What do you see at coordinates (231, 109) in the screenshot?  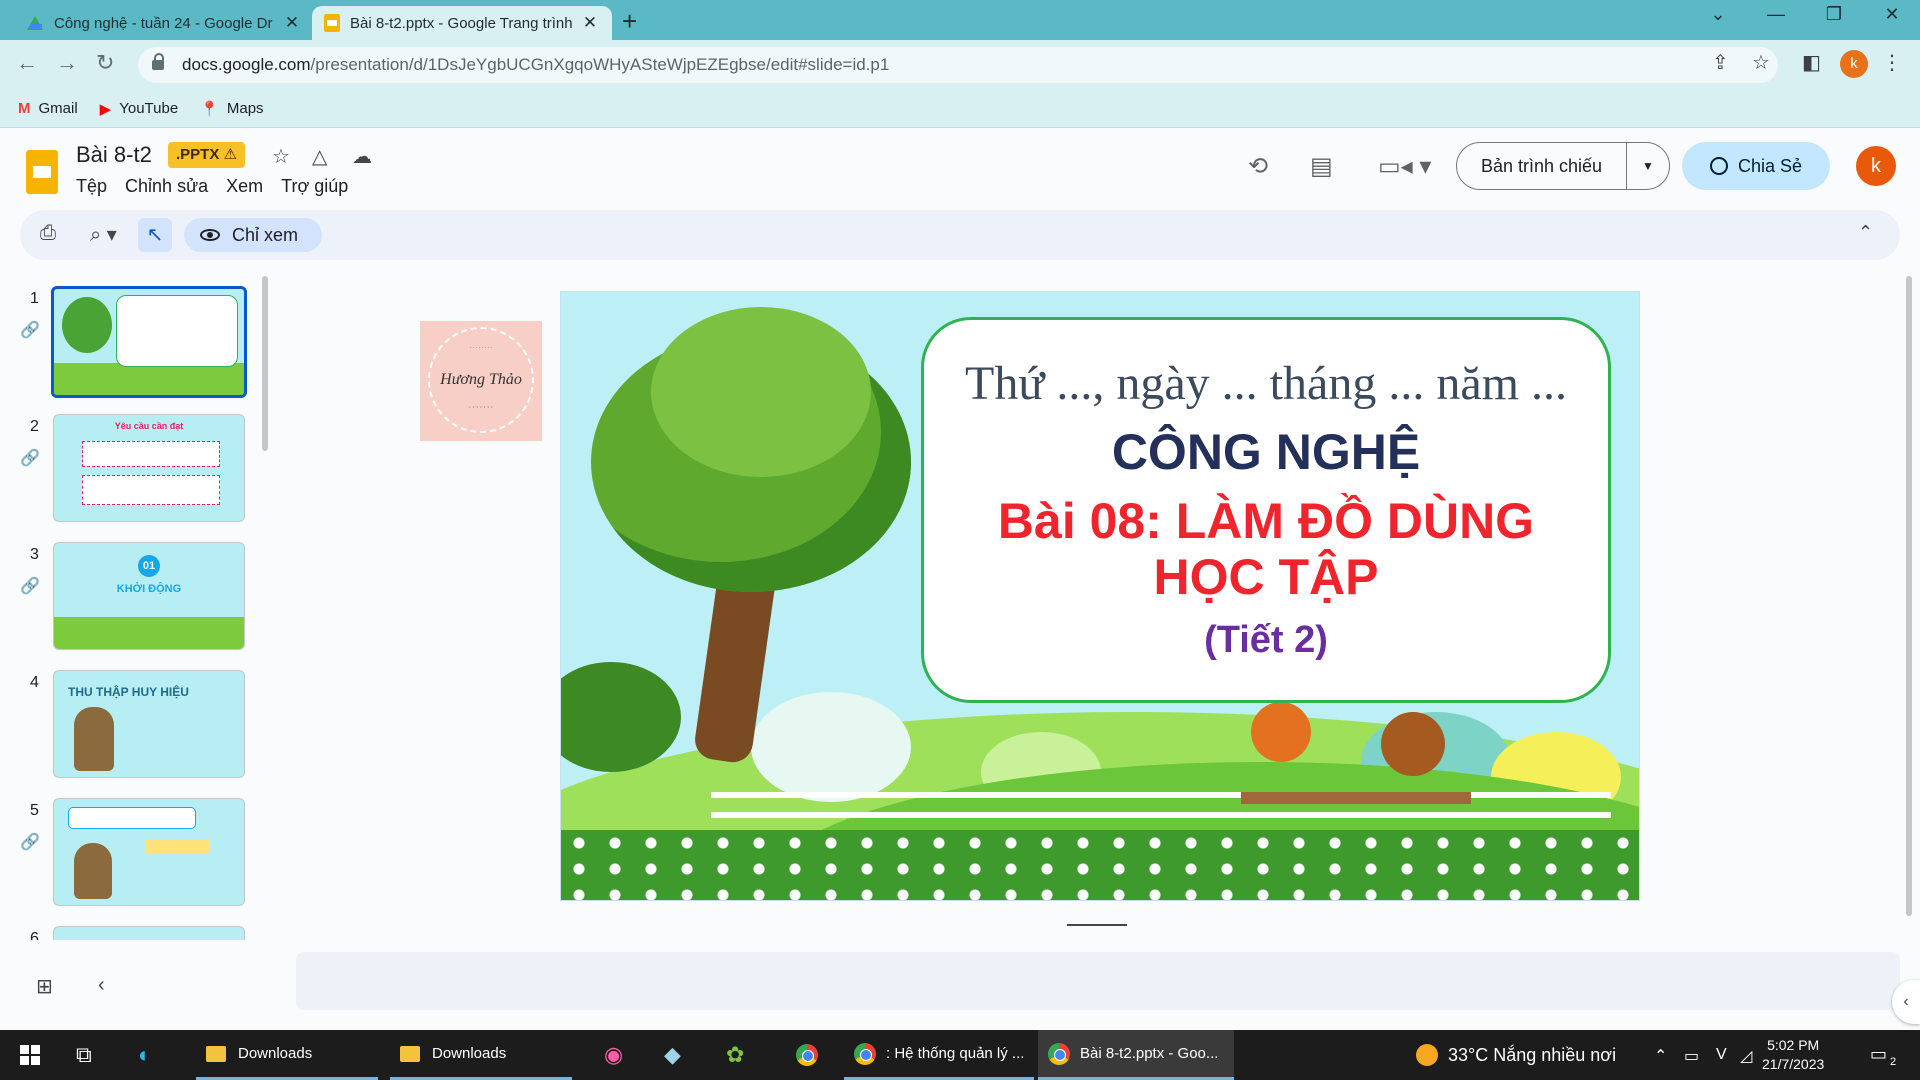 I see `bookmark-maps: 📍 Maps` at bounding box center [231, 109].